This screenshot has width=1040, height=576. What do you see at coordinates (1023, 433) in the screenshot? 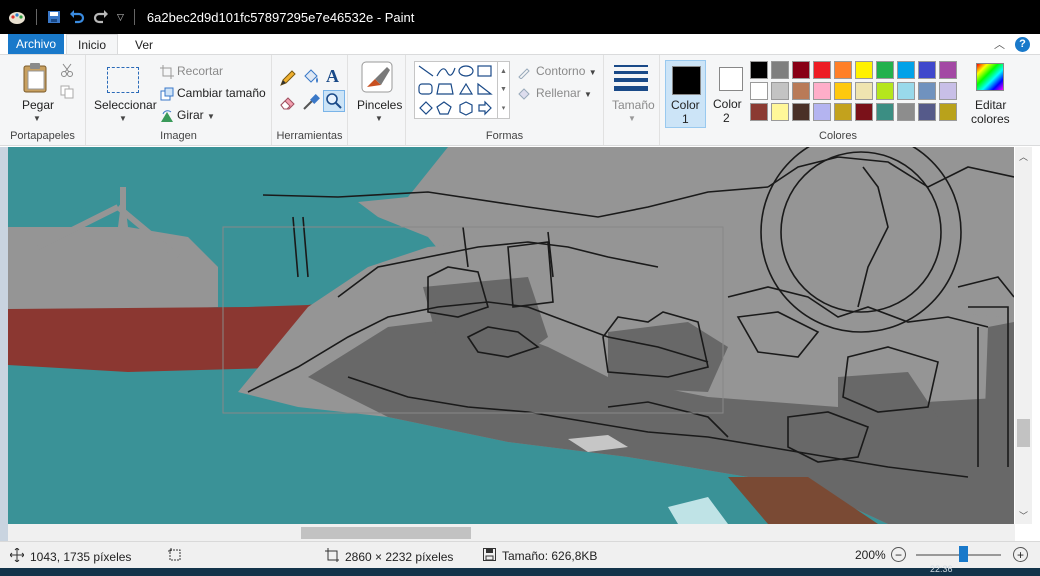
I see `vertical-scroll-thumb` at bounding box center [1023, 433].